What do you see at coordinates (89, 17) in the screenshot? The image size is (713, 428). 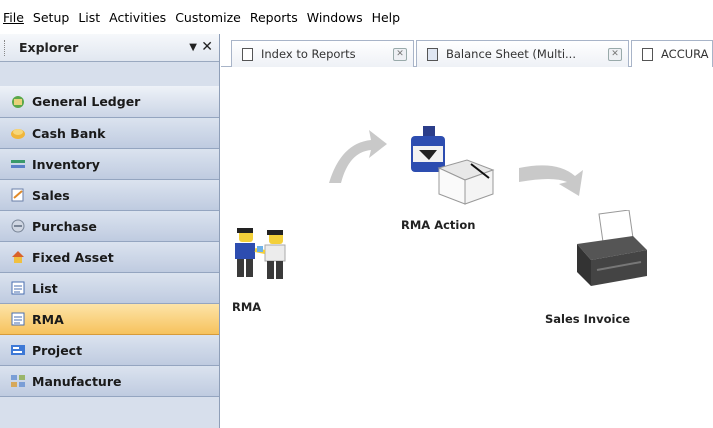 I see `menu-list: List` at bounding box center [89, 17].